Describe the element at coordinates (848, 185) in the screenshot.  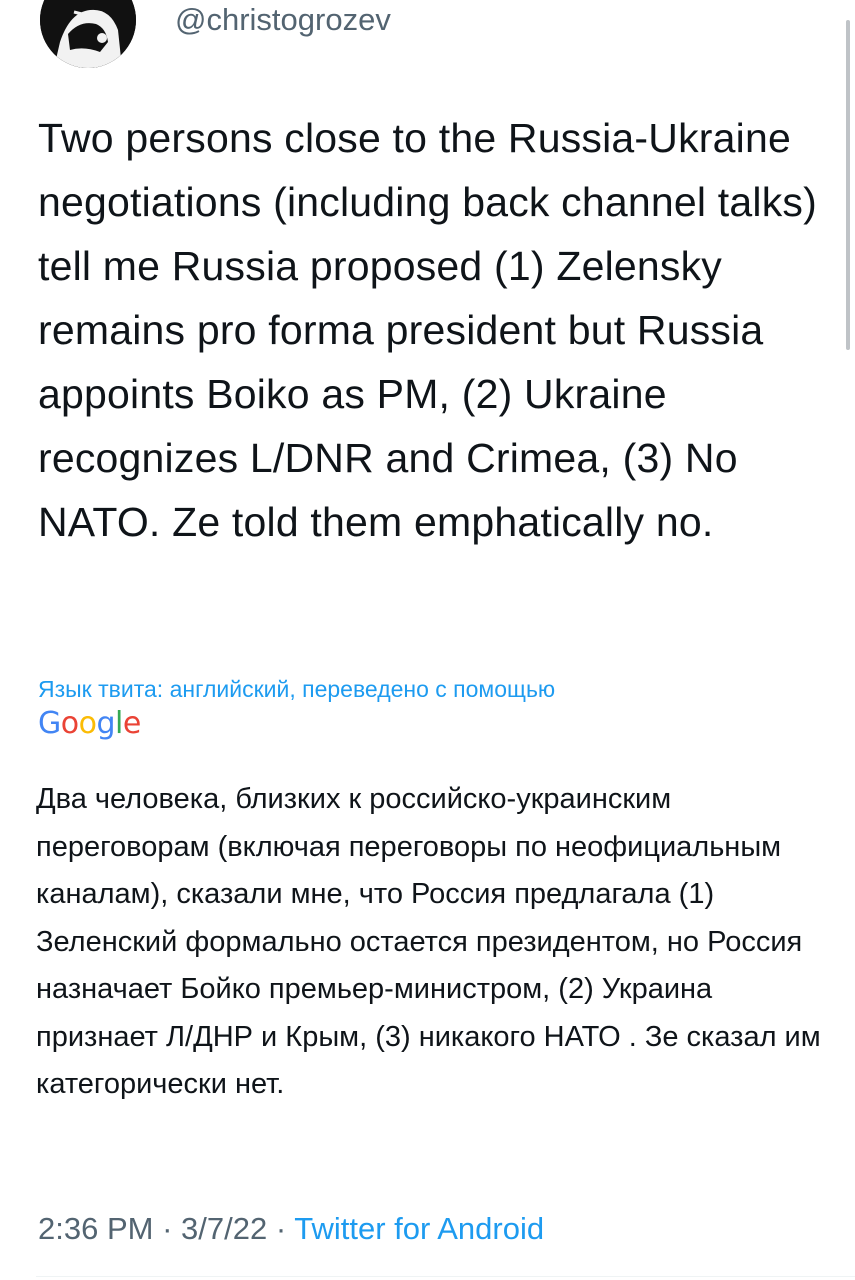
I see `scrollbar` at that location.